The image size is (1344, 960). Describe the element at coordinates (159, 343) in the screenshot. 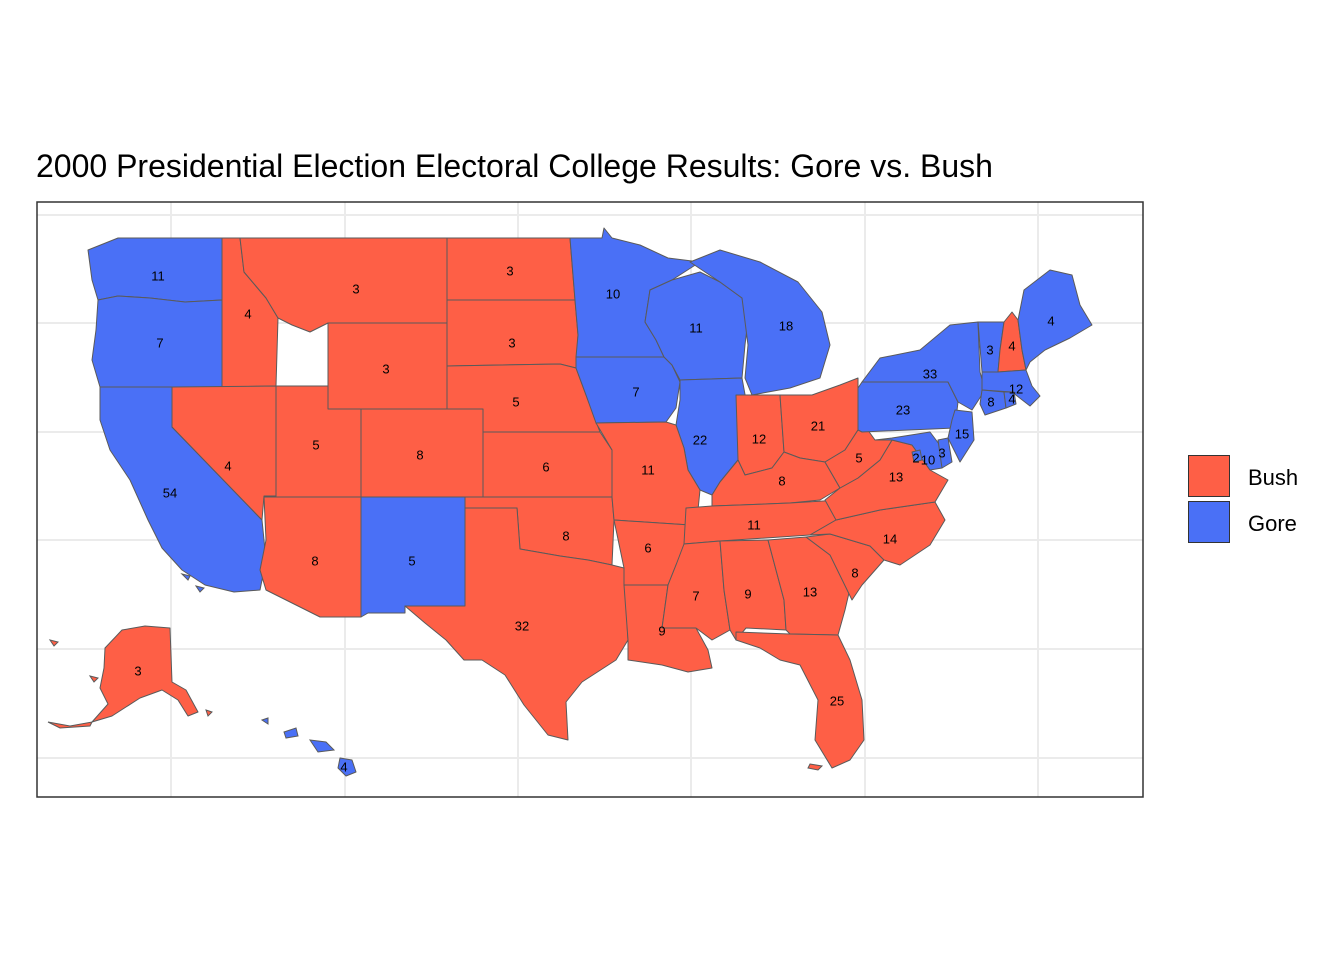

I see `state-label-OR: 7` at that location.